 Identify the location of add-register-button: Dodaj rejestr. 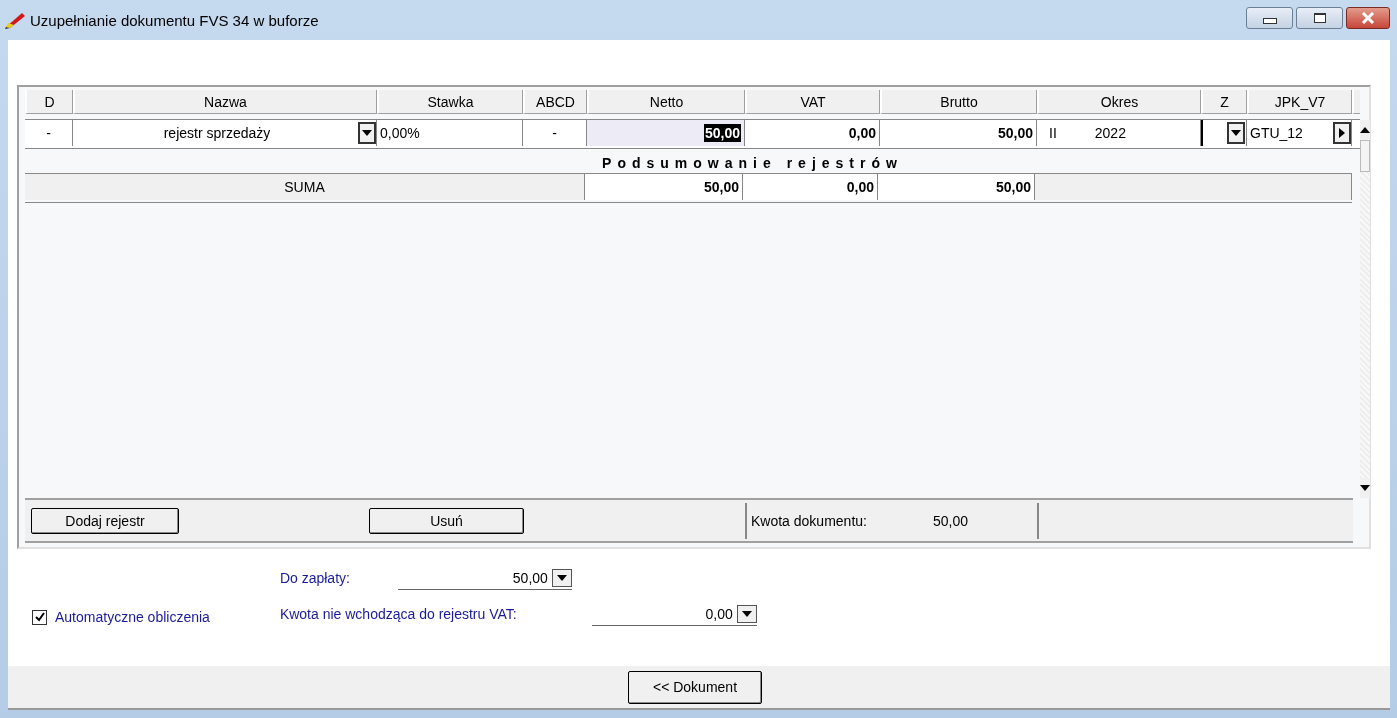
(105, 520).